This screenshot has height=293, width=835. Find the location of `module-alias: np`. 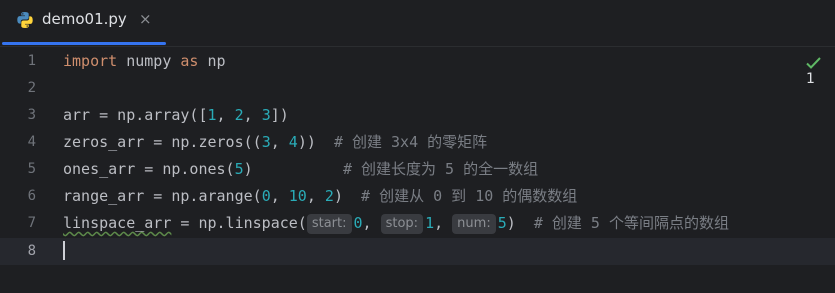

module-alias: np is located at coordinates (212, 61).